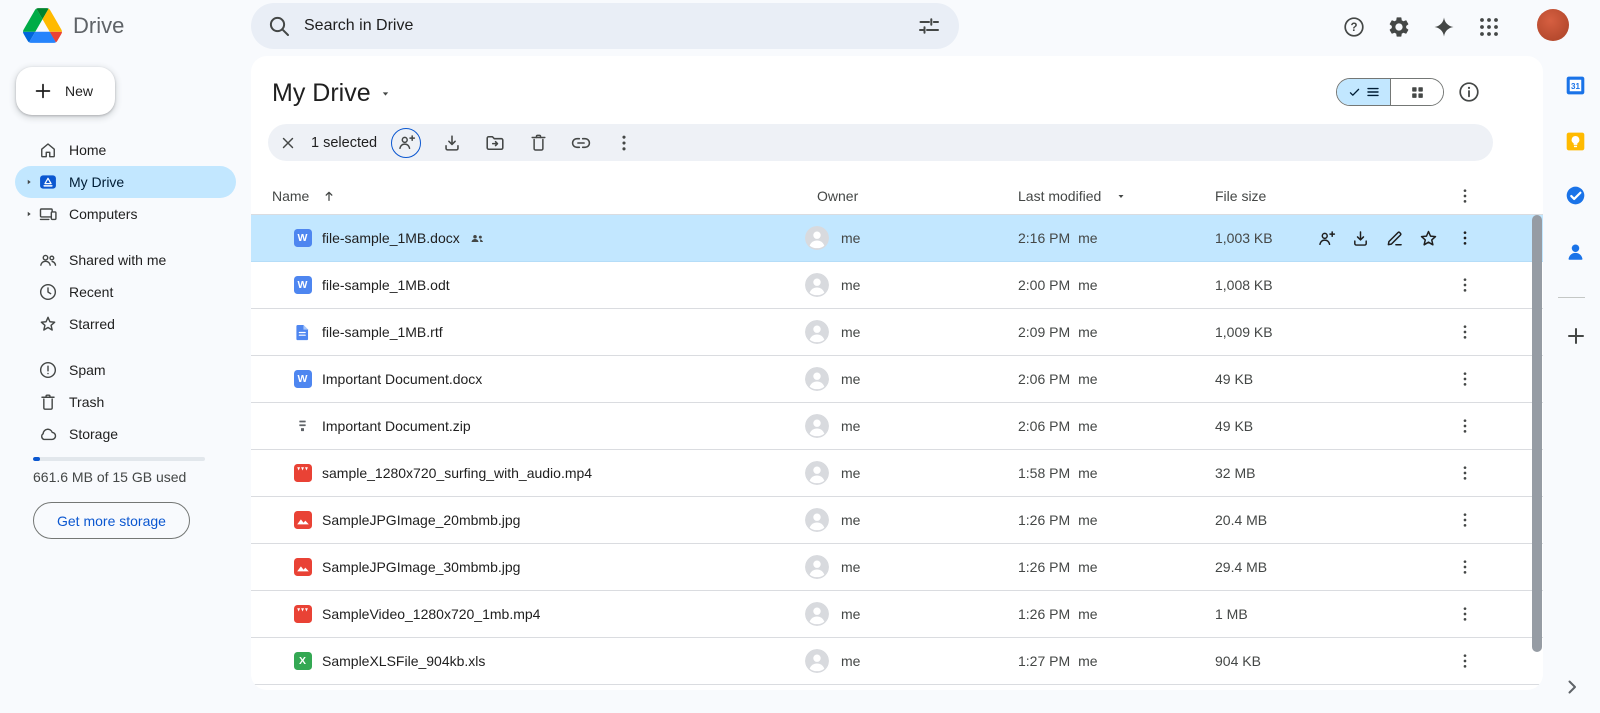 Image resolution: width=1600 pixels, height=713 pixels. What do you see at coordinates (897, 426) in the screenshot?
I see `file-row: Important Document.zip me 2:06 PM me 49 KB` at bounding box center [897, 426].